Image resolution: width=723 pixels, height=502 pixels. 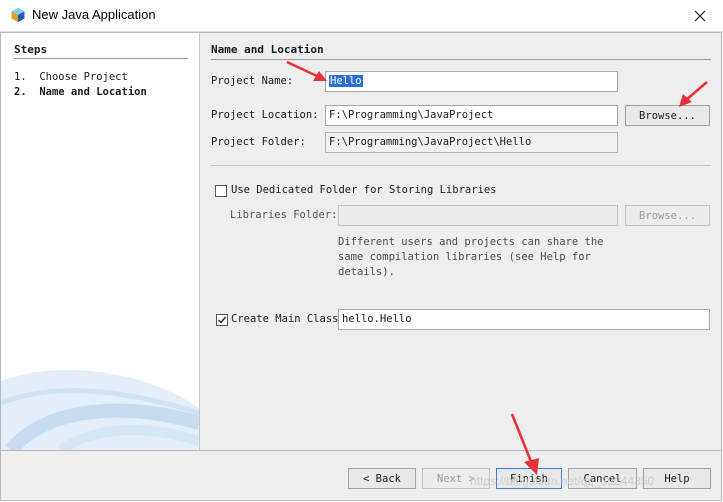 What do you see at coordinates (221, 191) in the screenshot?
I see `dedicated-folder-checkbox` at bounding box center [221, 191].